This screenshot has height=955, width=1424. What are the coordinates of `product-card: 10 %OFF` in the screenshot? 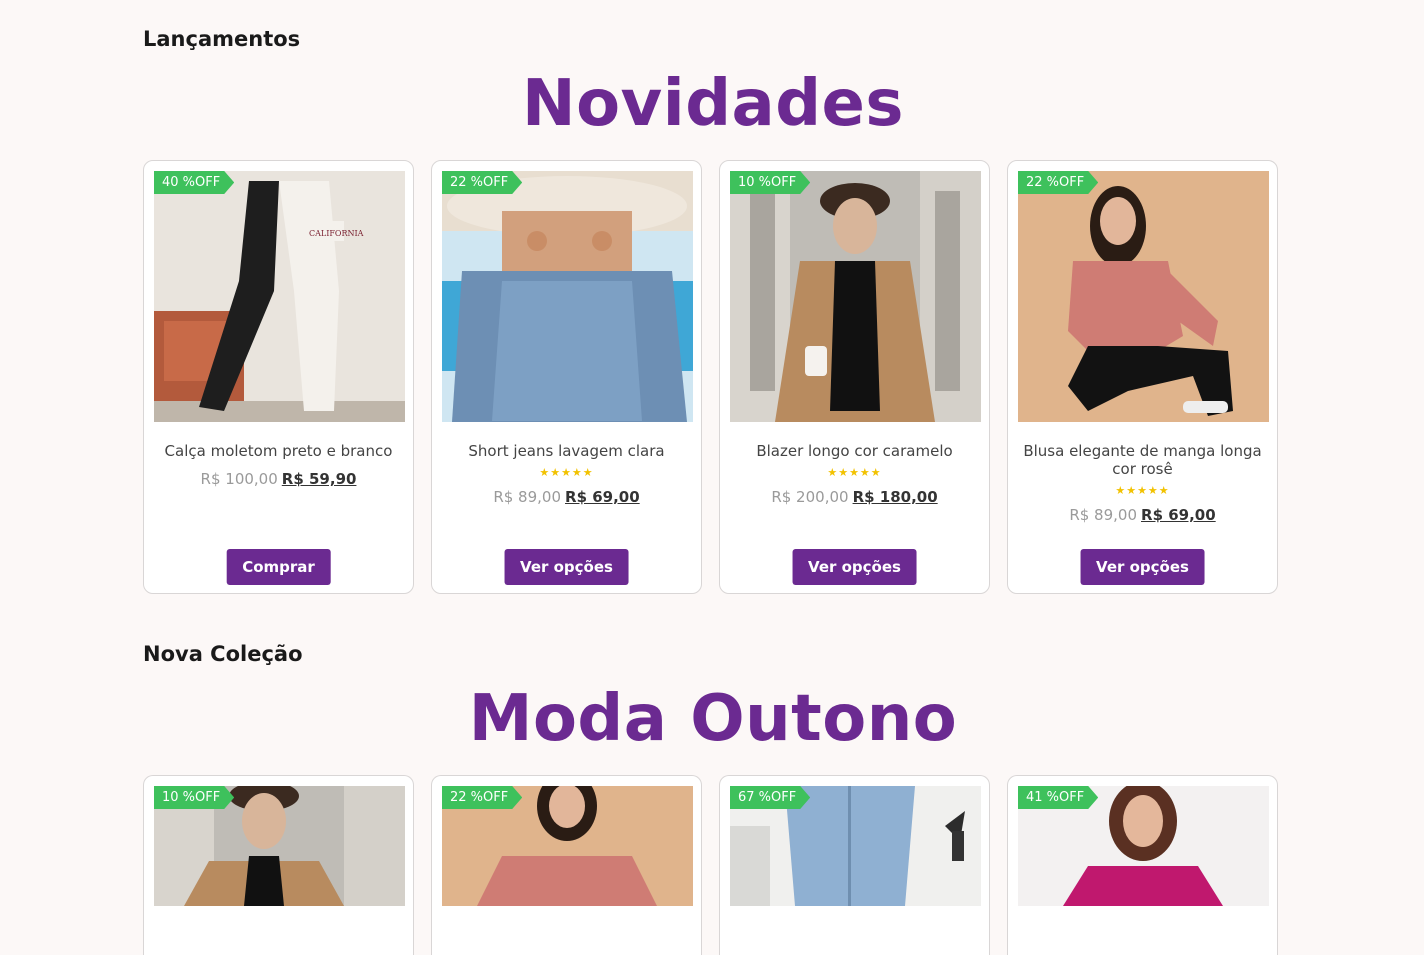 It's located at (278, 865).